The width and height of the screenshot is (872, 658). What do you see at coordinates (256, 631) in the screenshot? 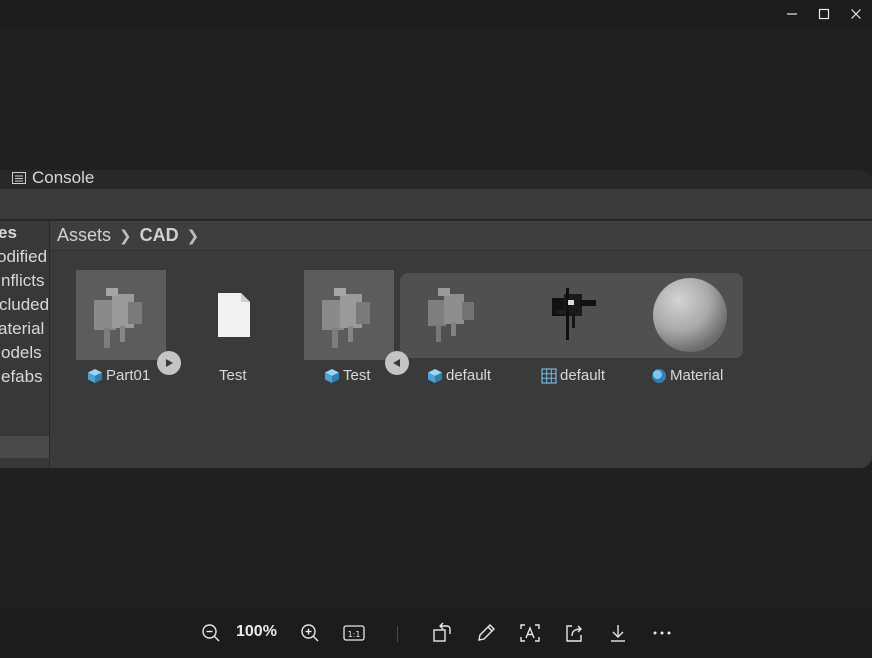
I see `zoom-level: 100%` at bounding box center [256, 631].